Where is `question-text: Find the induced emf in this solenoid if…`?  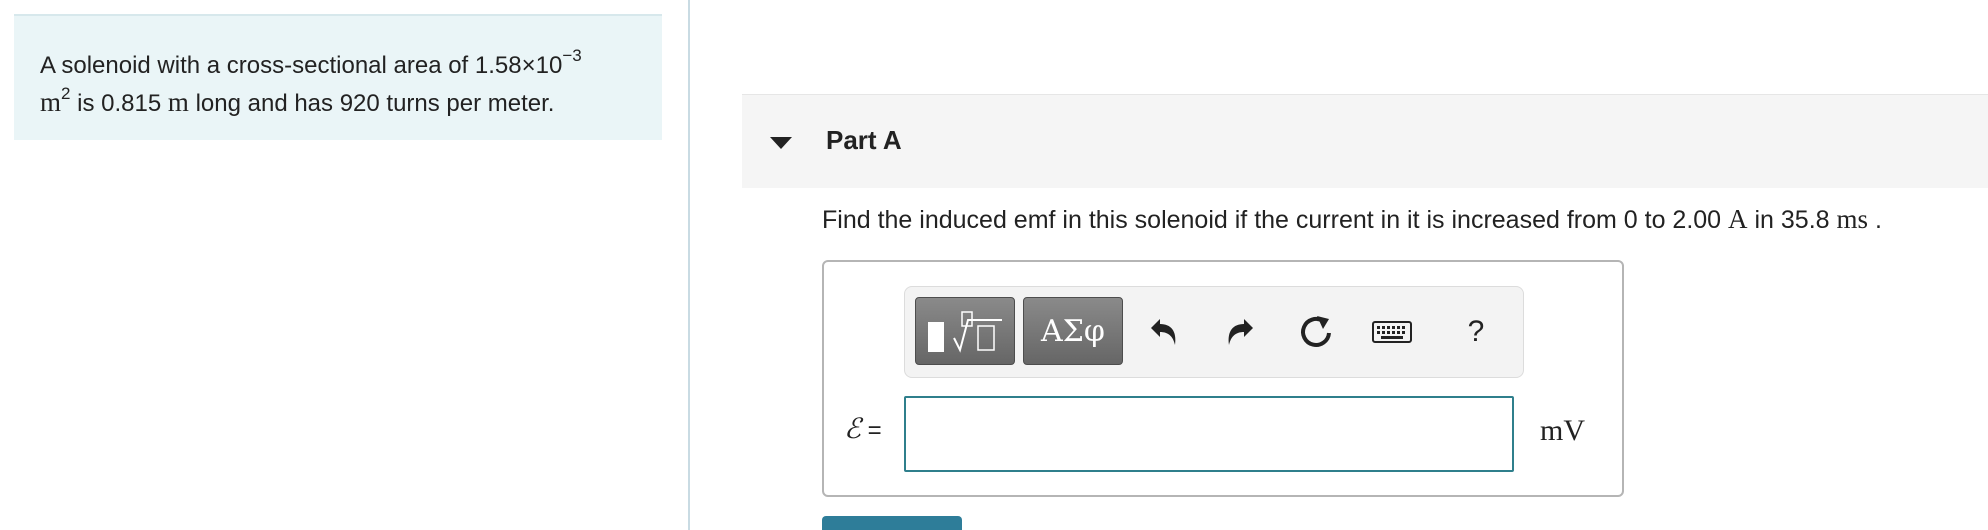 question-text: Find the induced emf in this solenoid if… is located at coordinates (1352, 219).